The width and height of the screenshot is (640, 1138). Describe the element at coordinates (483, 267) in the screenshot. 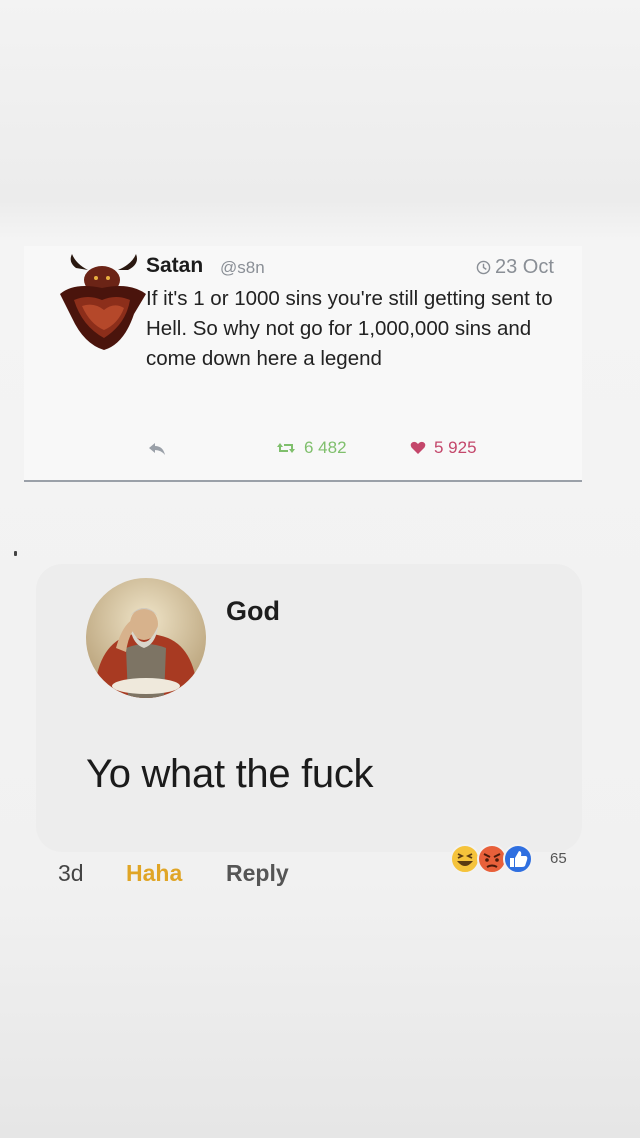

I see `clock-icon` at that location.